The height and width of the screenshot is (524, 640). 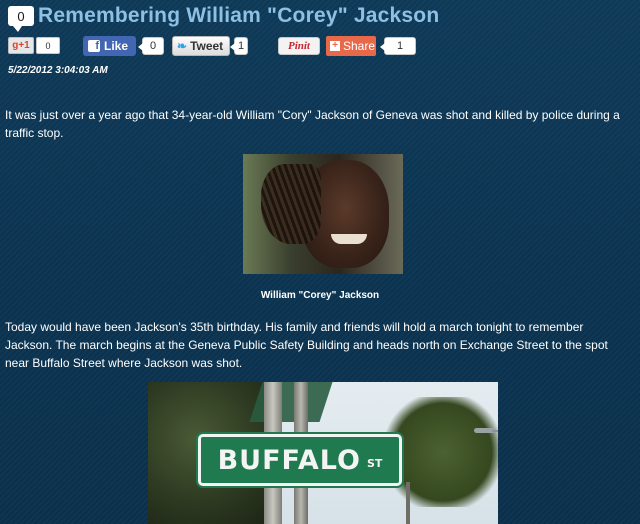 I want to click on street-sign: BUFFALO ST, so click(x=300, y=460).